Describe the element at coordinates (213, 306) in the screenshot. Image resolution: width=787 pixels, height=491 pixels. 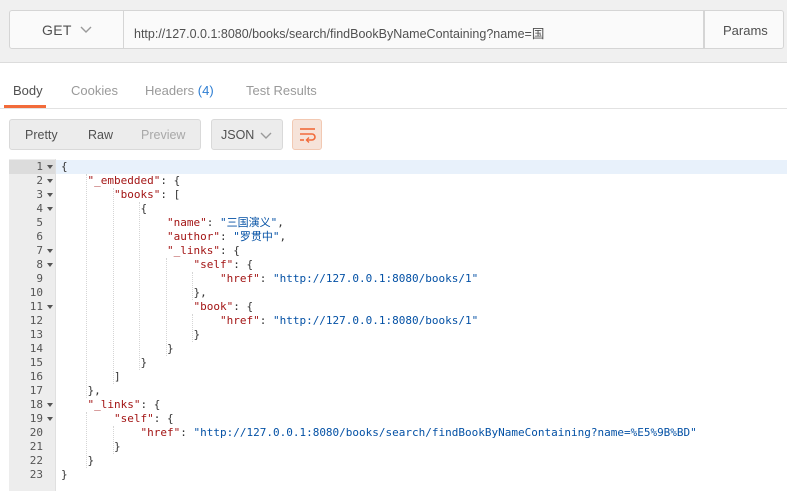
I see `json-key: "book"` at that location.